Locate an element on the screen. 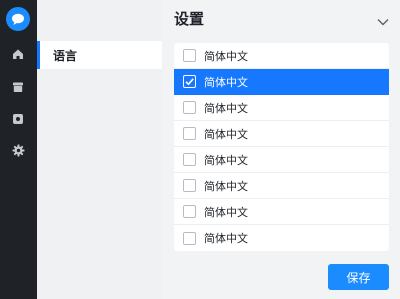 This screenshot has width=400, height=299. check-icon is located at coordinates (189, 82).